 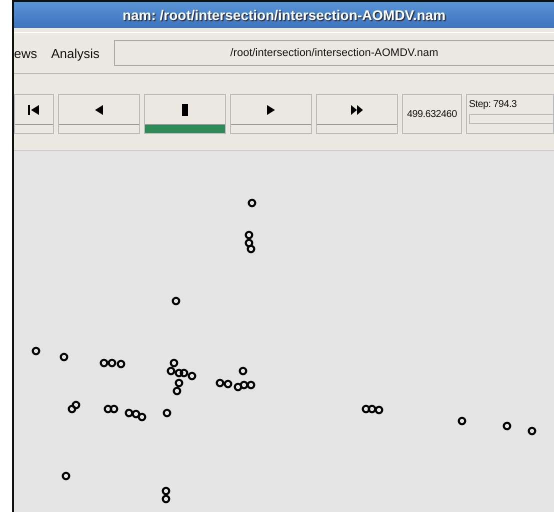 What do you see at coordinates (284, 15) in the screenshot?
I see `window-title: nam: /root/intersection/intersection-AOMDV.nam` at bounding box center [284, 15].